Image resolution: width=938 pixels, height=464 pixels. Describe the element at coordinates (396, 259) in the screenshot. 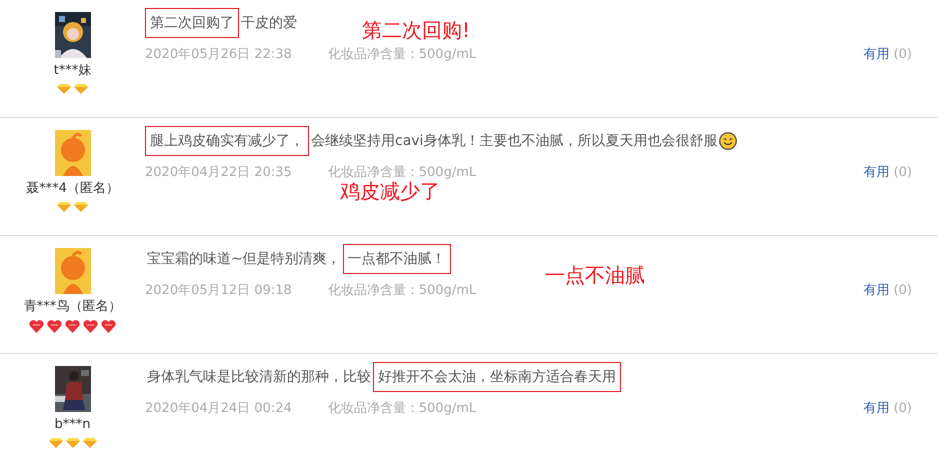

I see `highlighted-text: 一点都不油腻！` at that location.